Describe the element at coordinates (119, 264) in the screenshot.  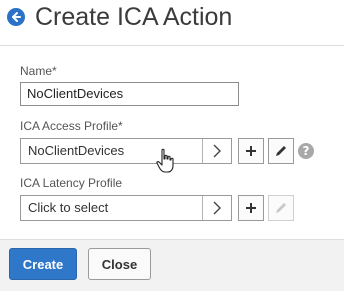
I see `close-button: Close` at that location.